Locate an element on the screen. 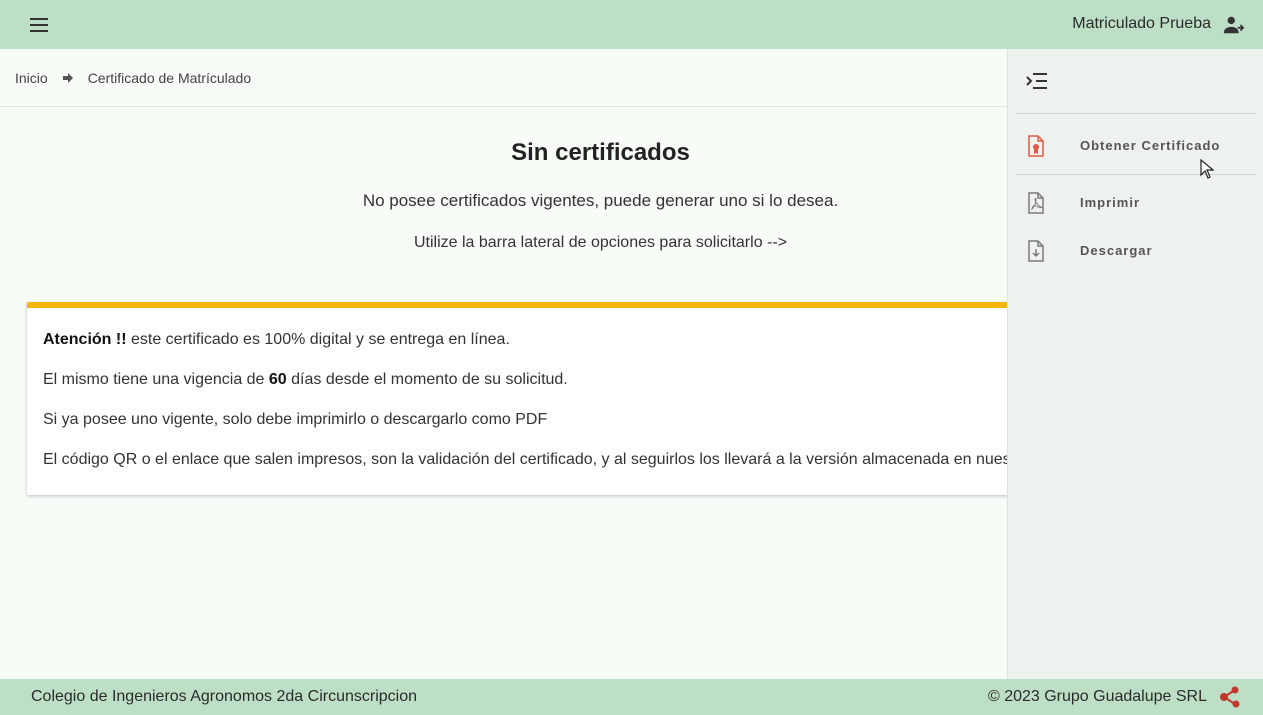 The width and height of the screenshot is (1263, 715). breadcrumb-home: Inicio is located at coordinates (31, 78).